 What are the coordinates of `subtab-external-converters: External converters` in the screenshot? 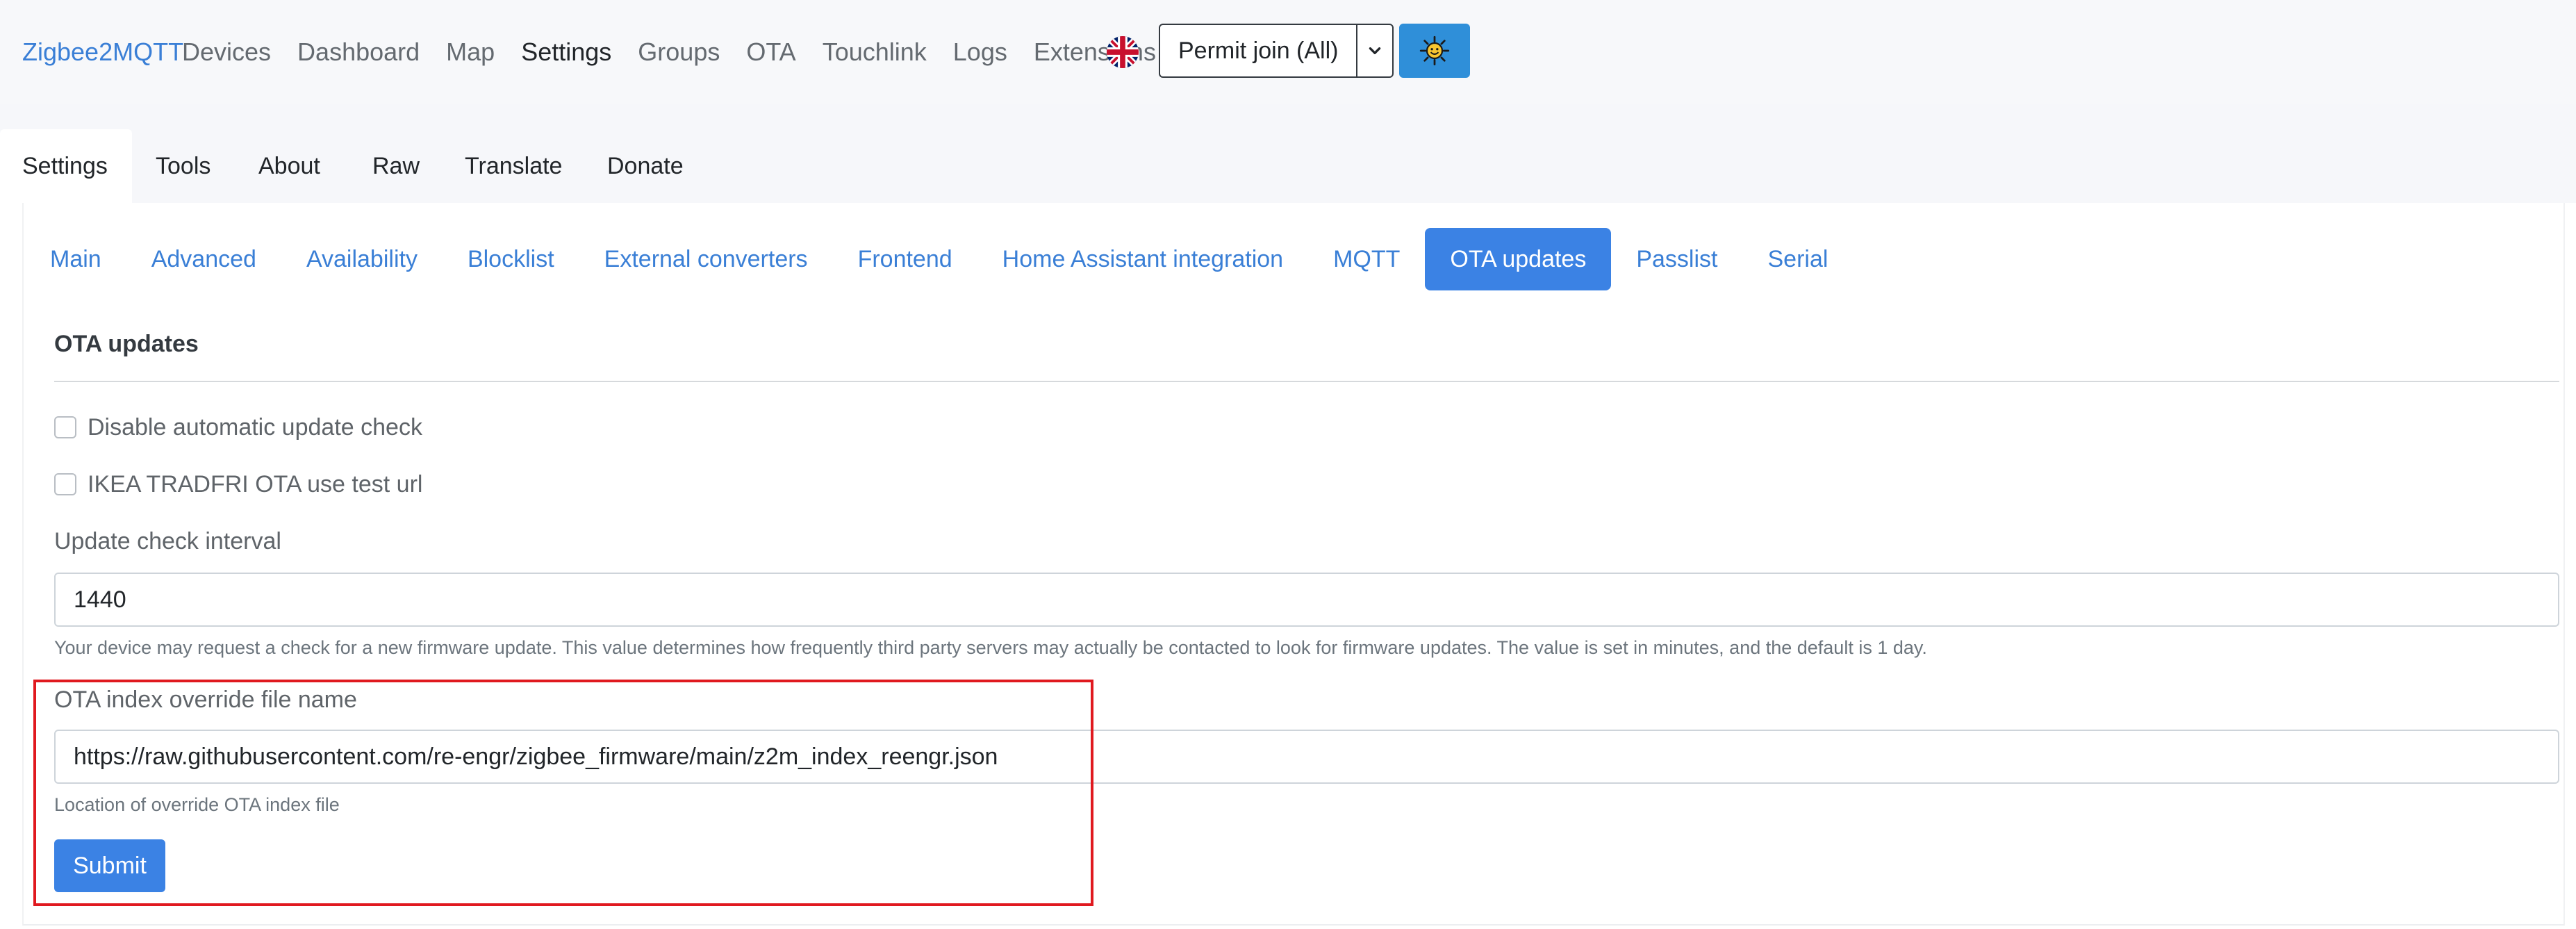 It's located at (706, 259).